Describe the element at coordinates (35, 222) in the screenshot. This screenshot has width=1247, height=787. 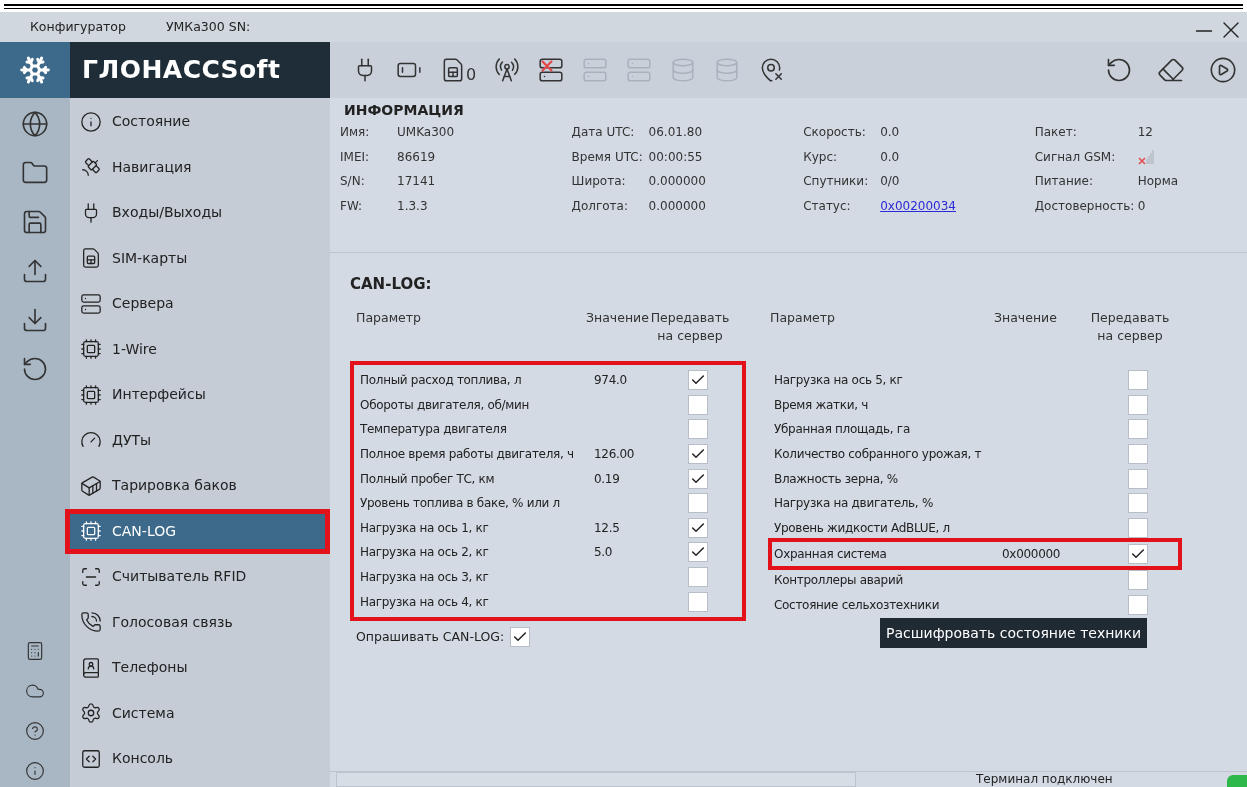
I see `save-icon` at that location.